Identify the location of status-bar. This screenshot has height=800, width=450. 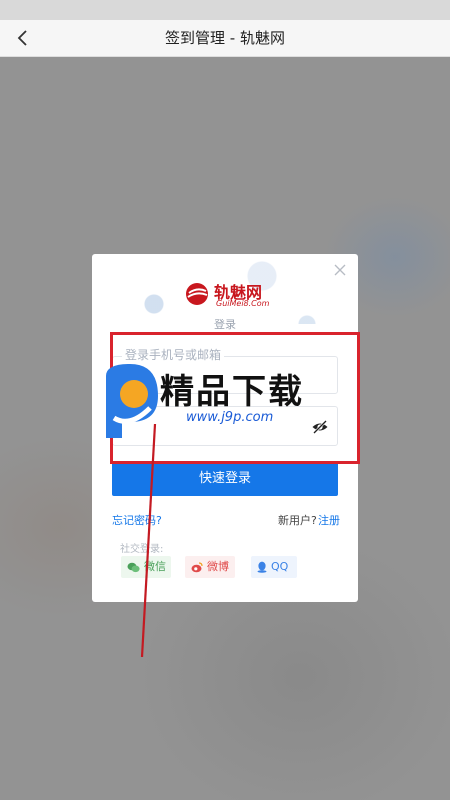
(225, 10).